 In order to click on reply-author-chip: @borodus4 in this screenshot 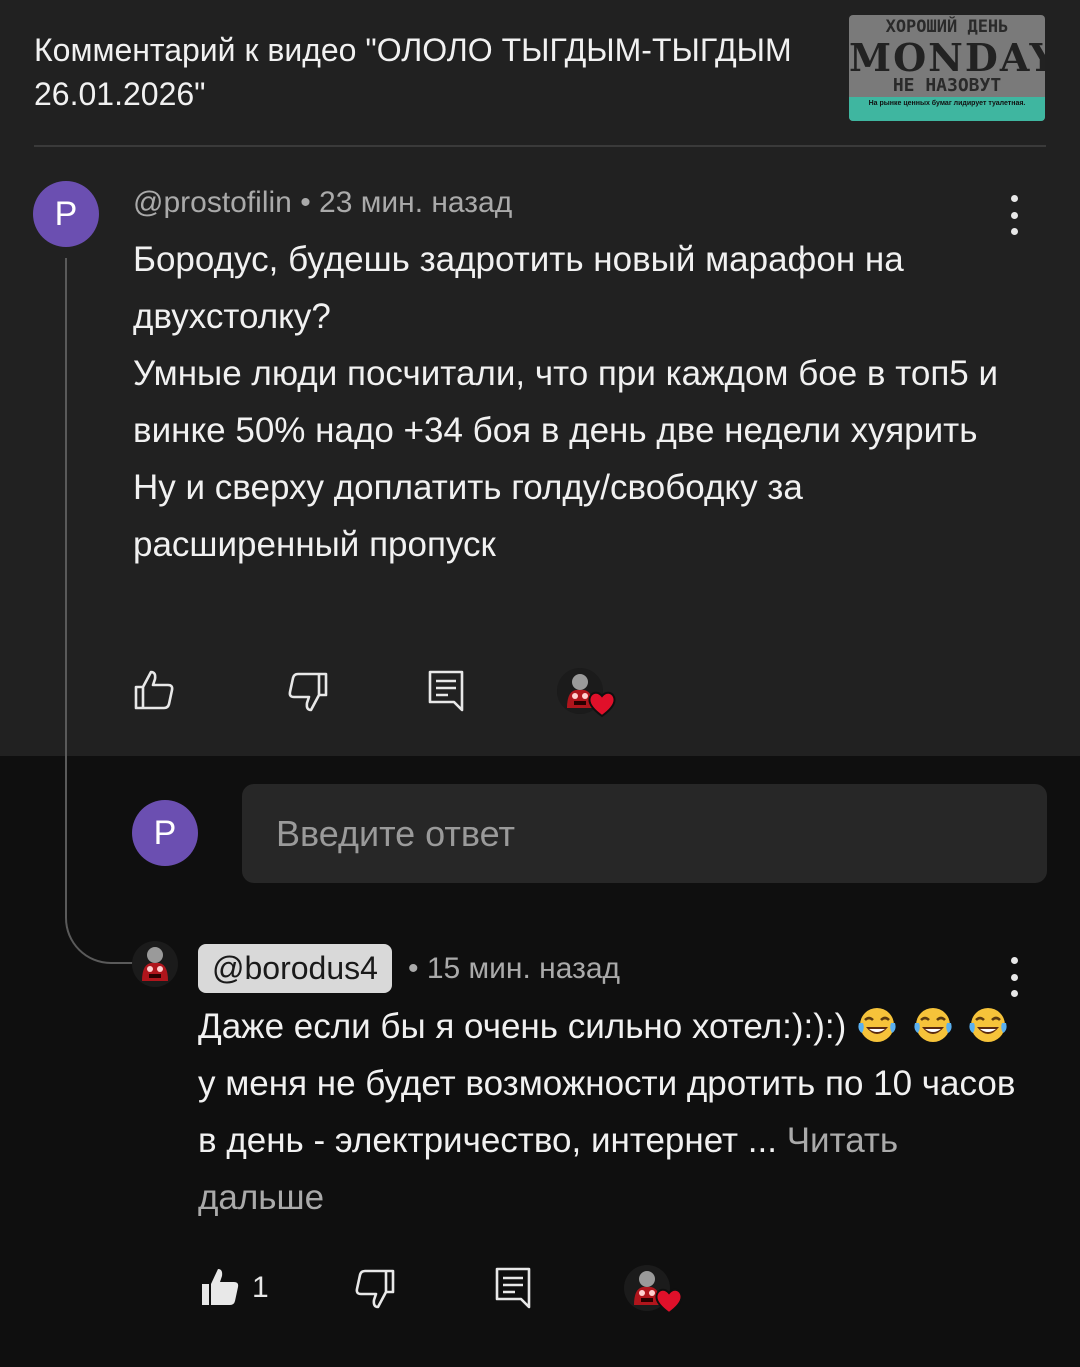, I will do `click(295, 968)`.